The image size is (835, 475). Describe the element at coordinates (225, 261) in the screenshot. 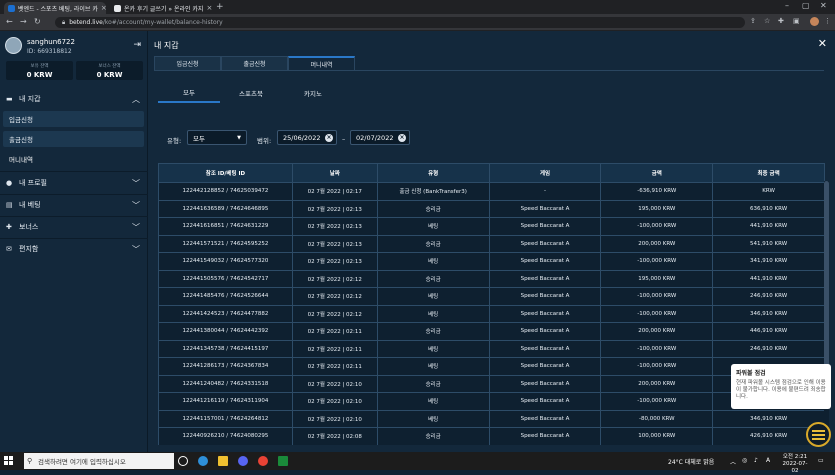

I see `table-cell: 122441549032 / 74624577320` at that location.